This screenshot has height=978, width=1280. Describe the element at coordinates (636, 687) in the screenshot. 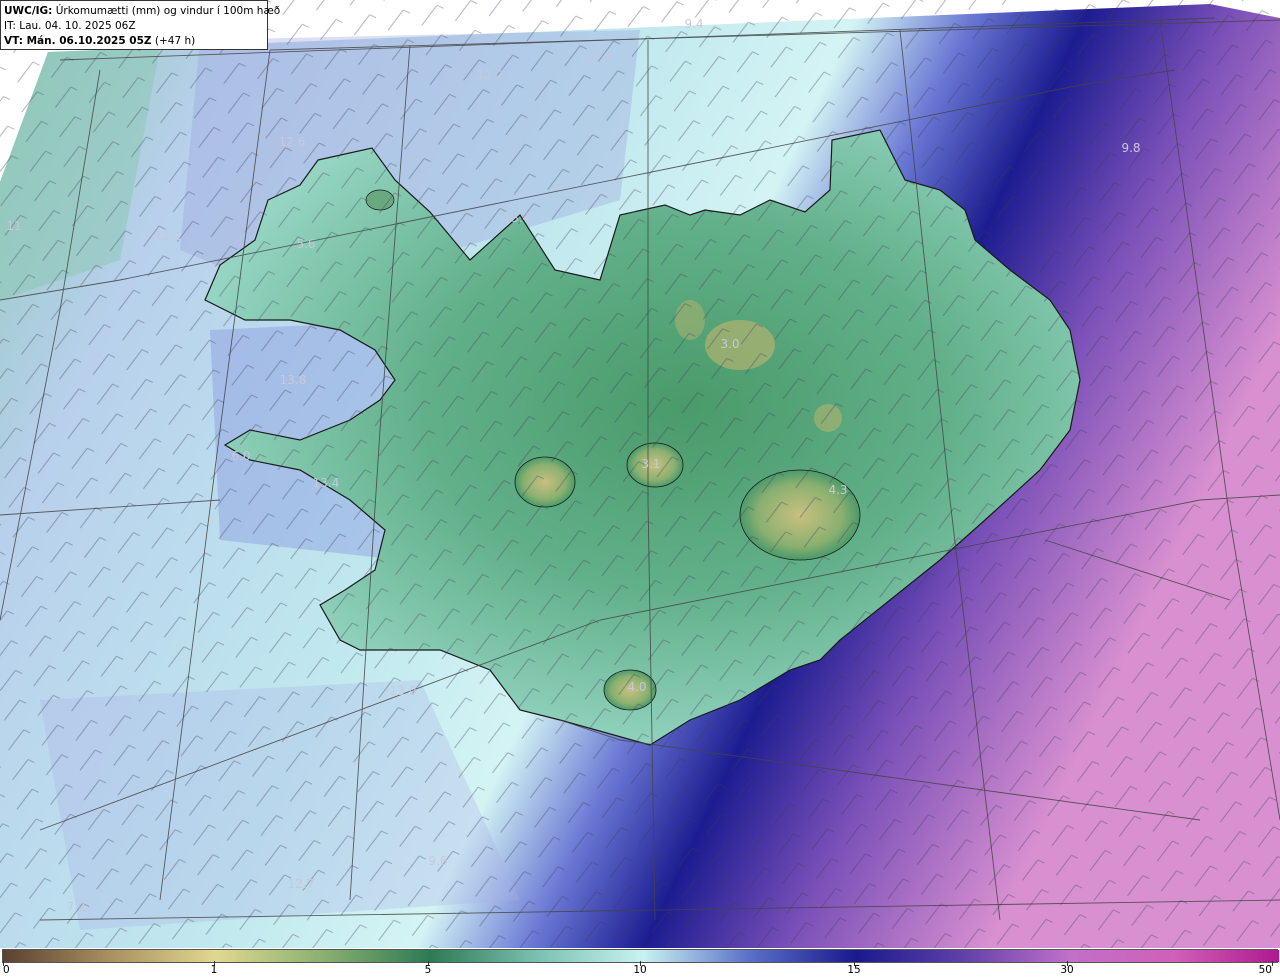

I see `map-value-label: 4.0` at that location.